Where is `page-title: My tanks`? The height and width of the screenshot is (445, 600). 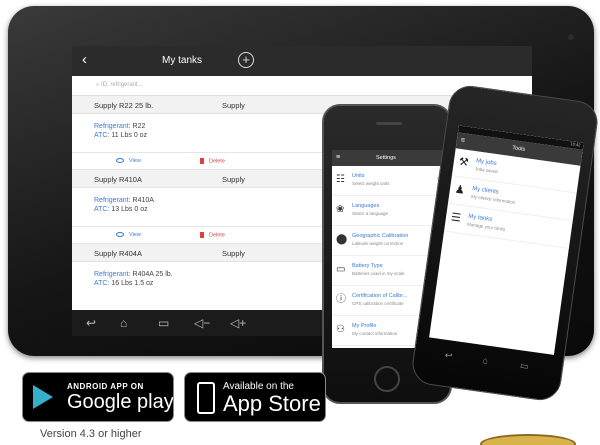 page-title: My tanks is located at coordinates (182, 60).